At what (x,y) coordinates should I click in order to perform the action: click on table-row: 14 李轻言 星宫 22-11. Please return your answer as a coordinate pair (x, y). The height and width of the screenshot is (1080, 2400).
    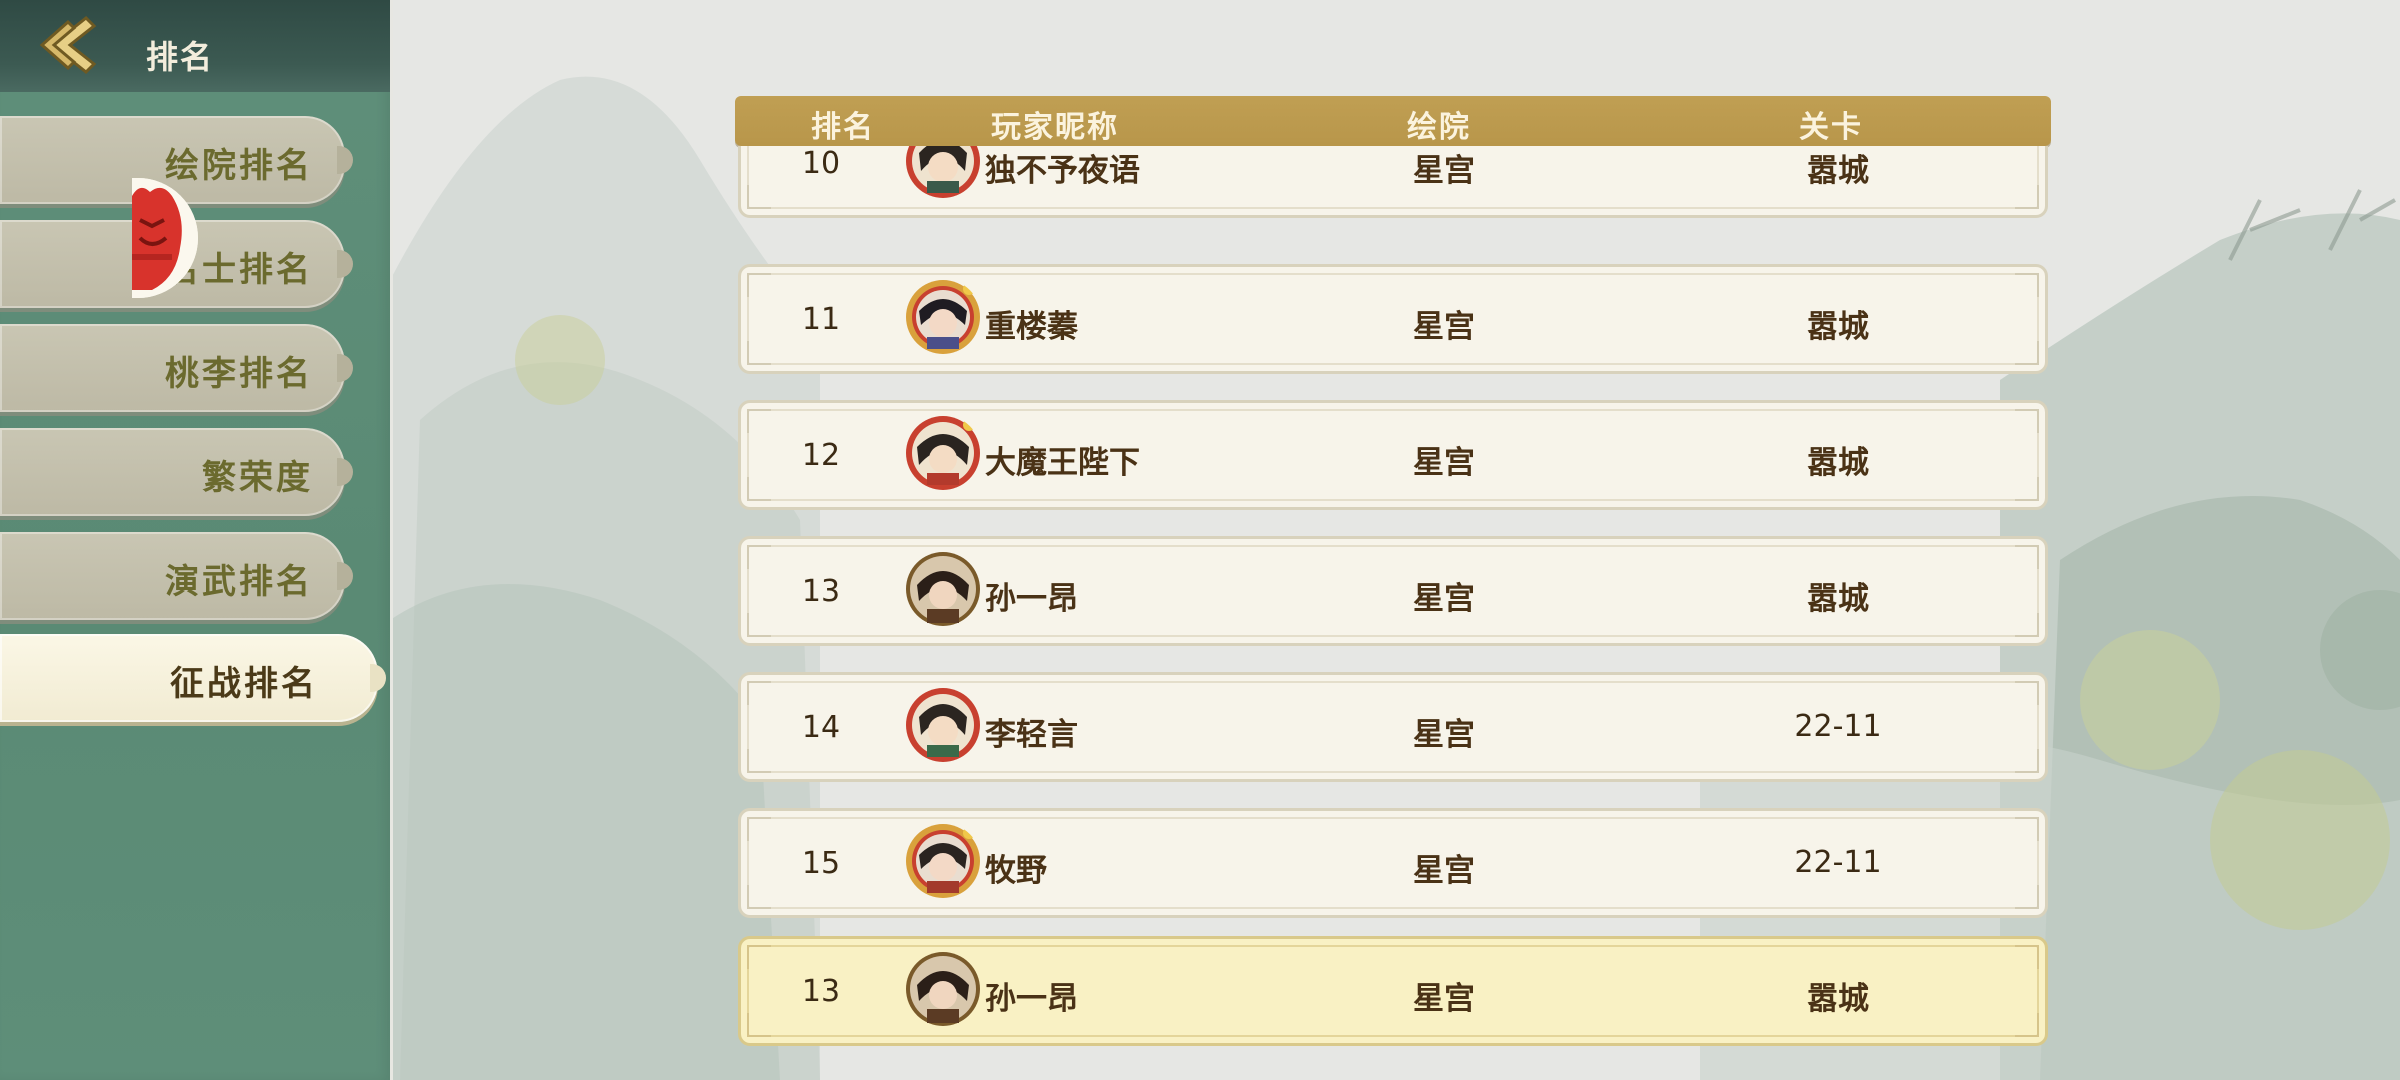
    Looking at the image, I should click on (1393, 727).